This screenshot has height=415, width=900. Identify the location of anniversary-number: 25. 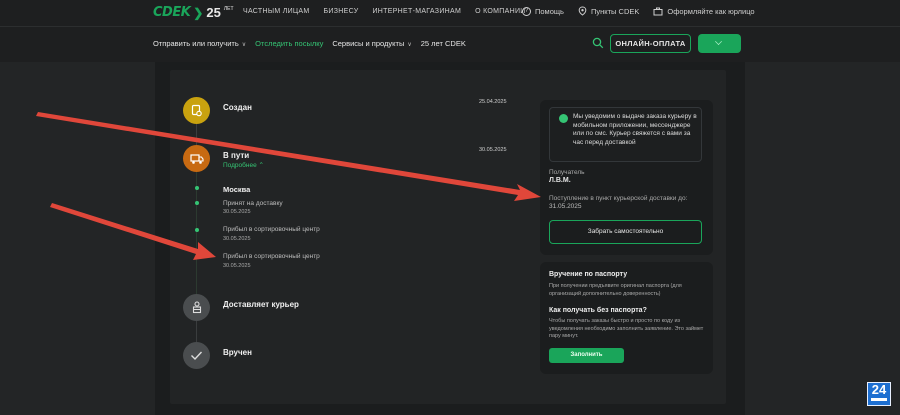
(213, 12).